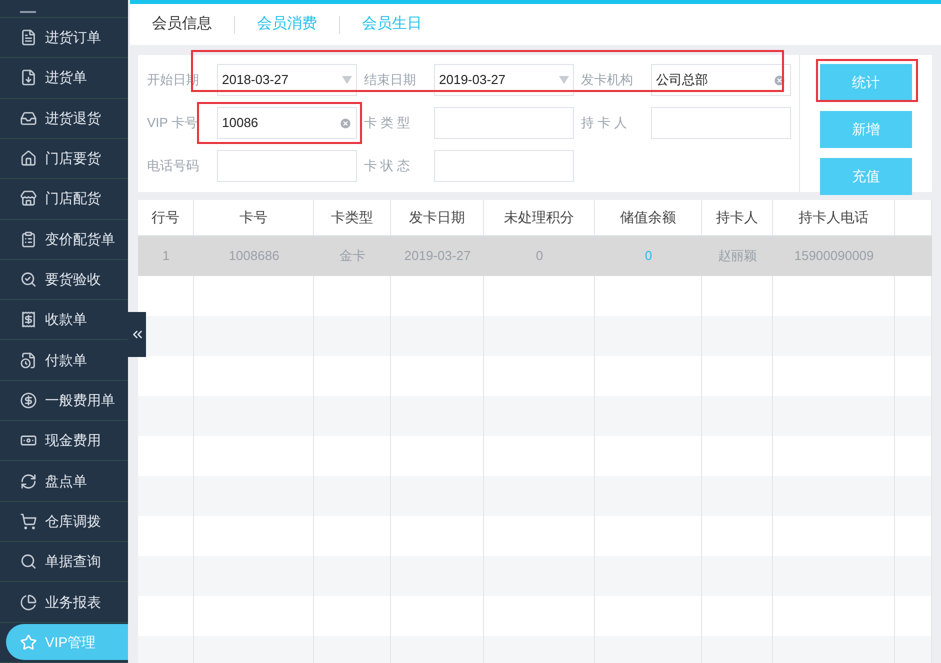 The image size is (941, 663). I want to click on store-icon, so click(28, 199).